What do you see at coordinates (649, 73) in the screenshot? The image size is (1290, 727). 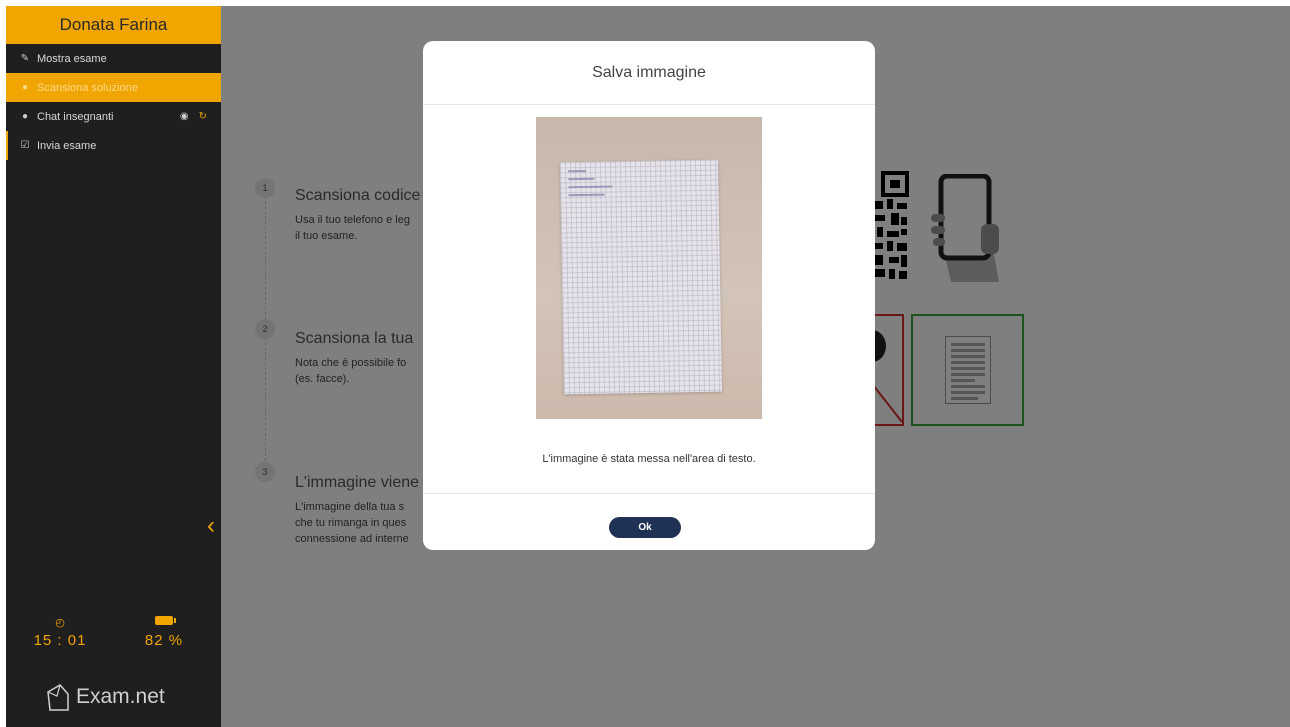 I see `dialog-title: Salva immagine` at bounding box center [649, 73].